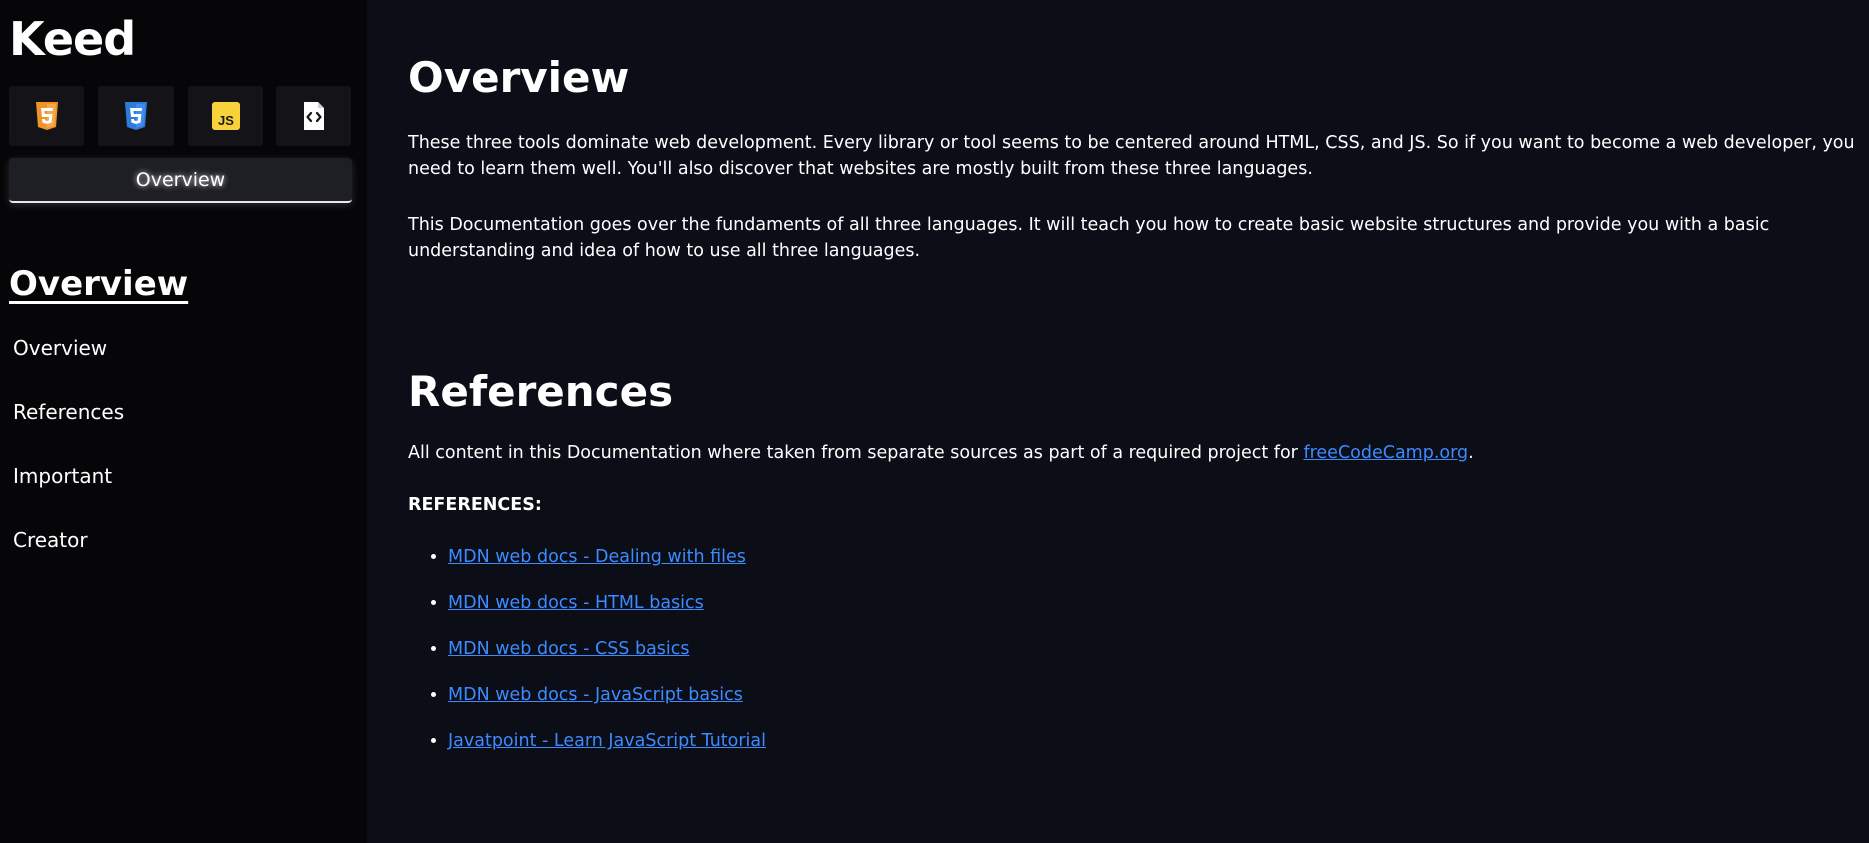 The height and width of the screenshot is (843, 1869). What do you see at coordinates (226, 120) in the screenshot?
I see `svg-text: JS` at bounding box center [226, 120].